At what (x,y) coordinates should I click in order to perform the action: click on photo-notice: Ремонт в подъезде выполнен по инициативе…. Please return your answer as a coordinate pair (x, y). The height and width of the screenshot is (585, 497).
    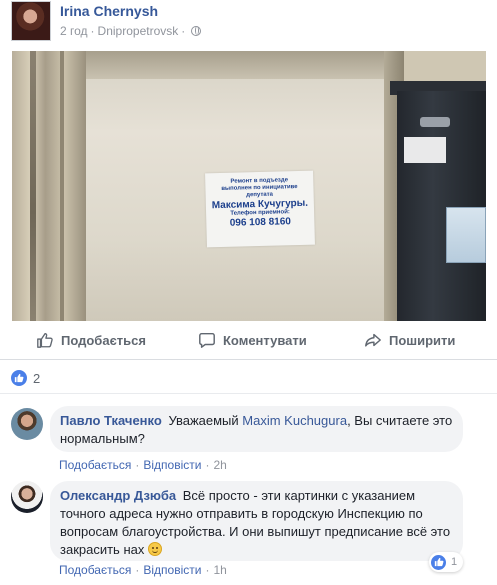
    Looking at the image, I should click on (260, 209).